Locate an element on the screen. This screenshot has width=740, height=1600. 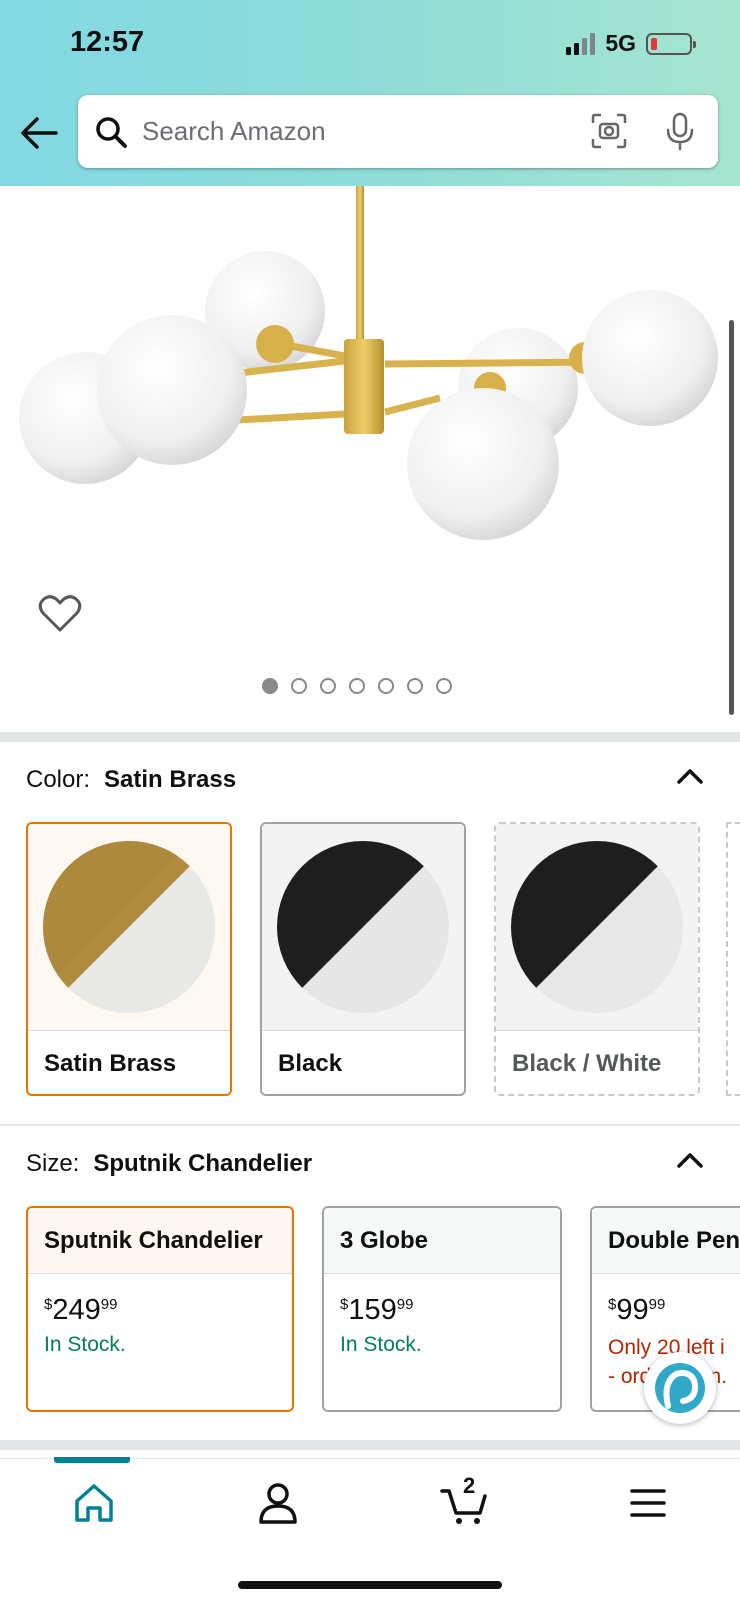
price: $24999 is located at coordinates (81, 1310).